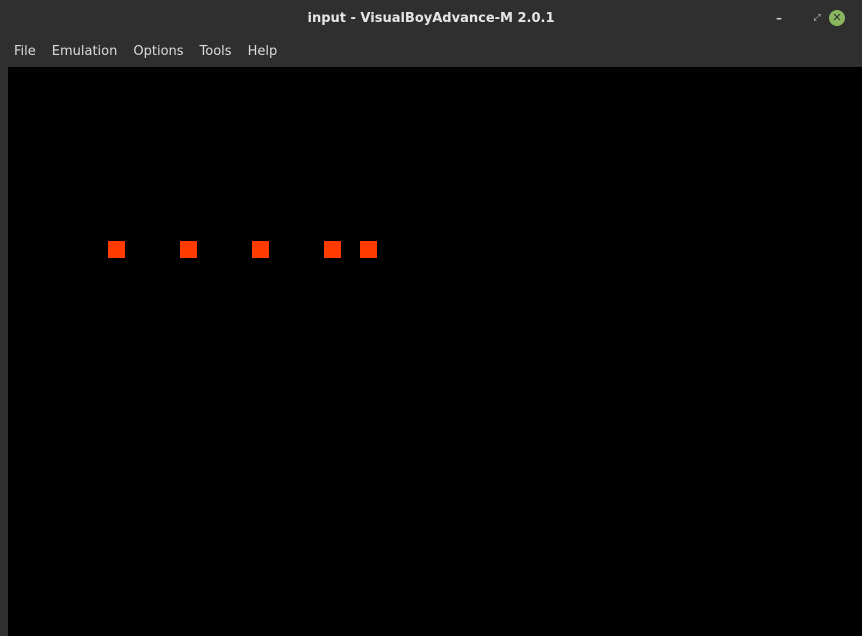  What do you see at coordinates (817, 18) in the screenshot?
I see `maximize-button: ⤢` at bounding box center [817, 18].